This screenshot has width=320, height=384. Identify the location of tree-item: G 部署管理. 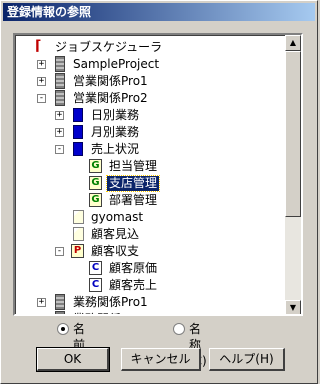
(151, 200).